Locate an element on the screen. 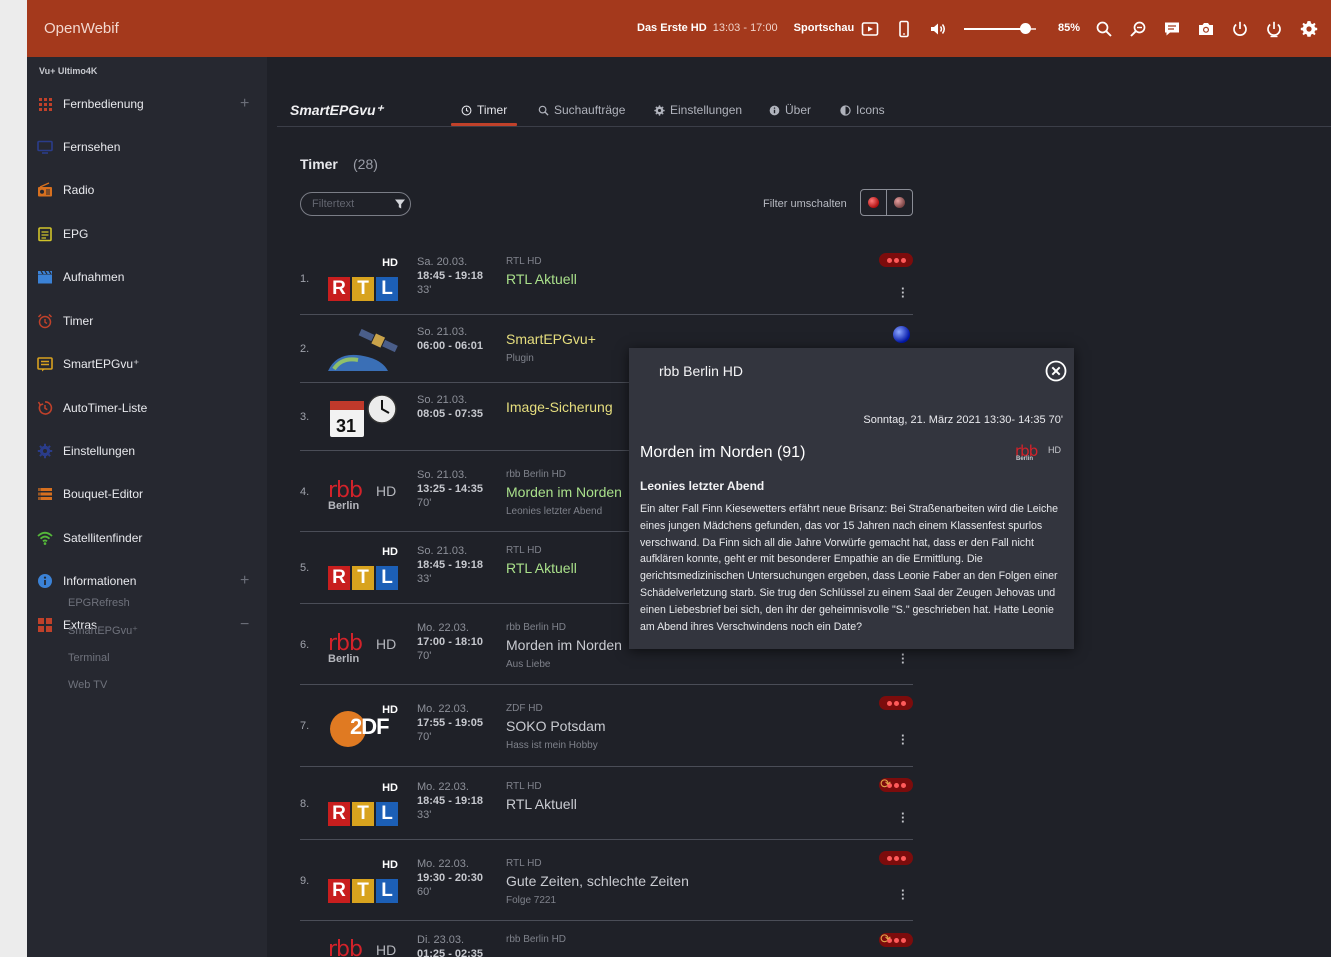  sidebar-item-label: Fernsehen is located at coordinates (92, 147).